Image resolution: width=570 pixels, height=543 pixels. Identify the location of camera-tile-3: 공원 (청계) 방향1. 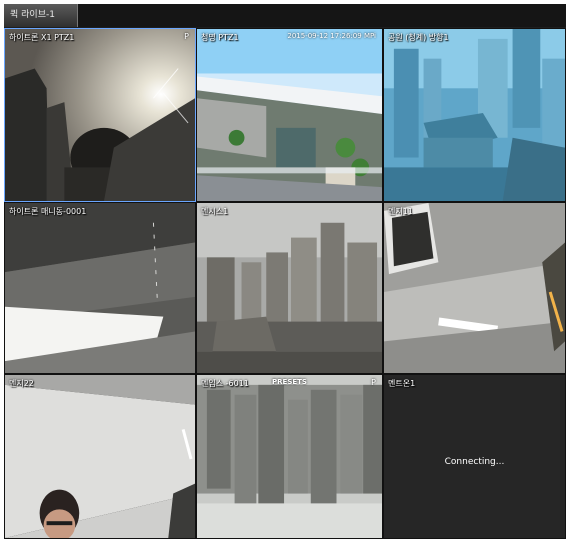
(474, 115).